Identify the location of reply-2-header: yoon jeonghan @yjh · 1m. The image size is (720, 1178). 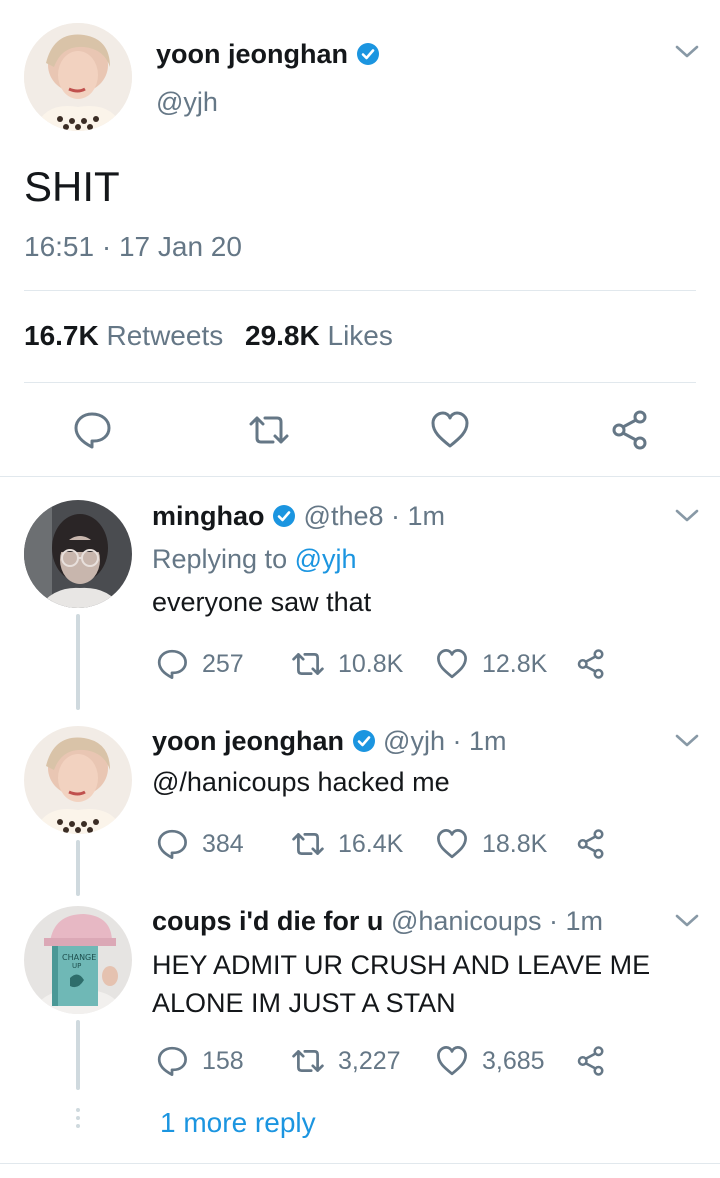
(329, 741).